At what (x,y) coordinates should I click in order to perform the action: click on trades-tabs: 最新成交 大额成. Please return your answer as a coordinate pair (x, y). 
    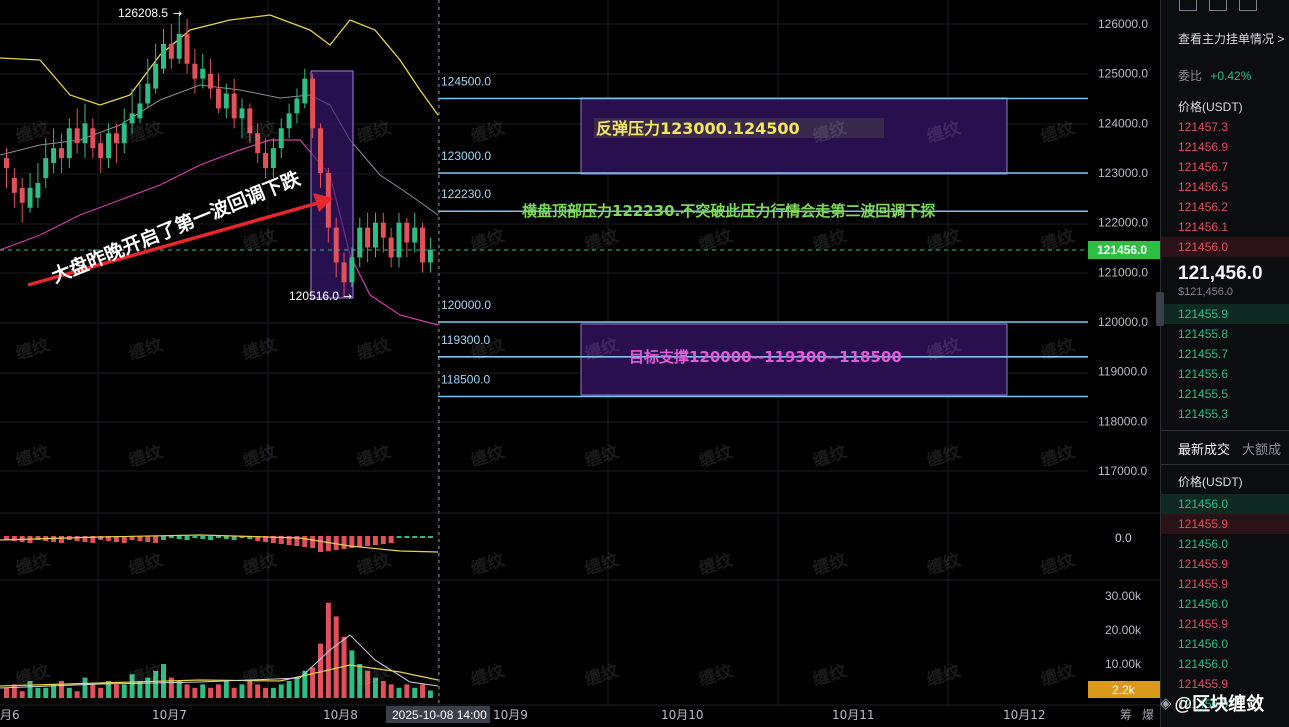
    Looking at the image, I should click on (1225, 444).